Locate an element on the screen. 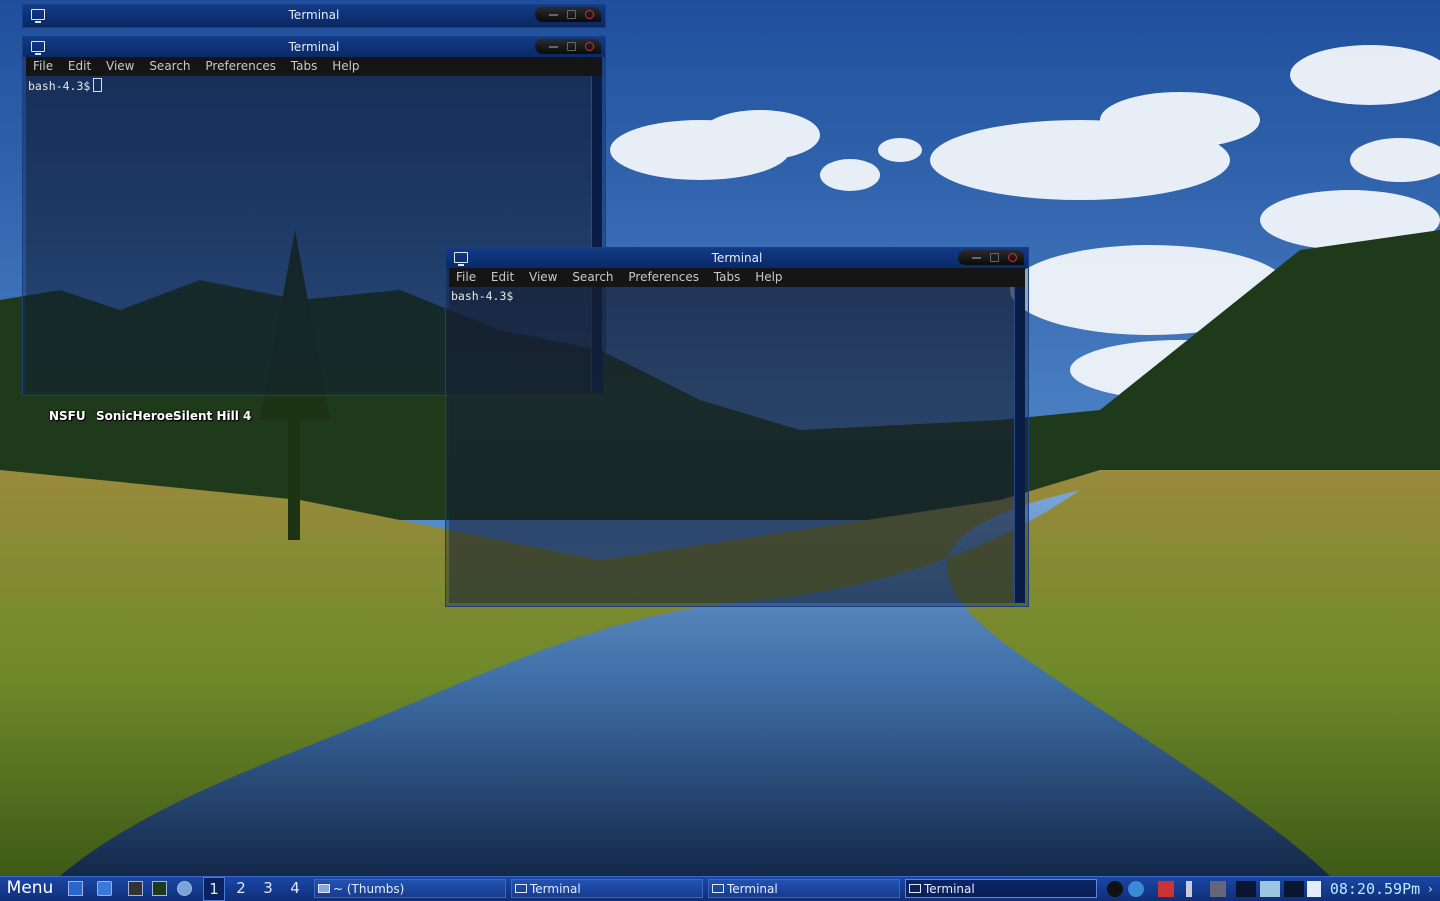  workspace-1: 1 is located at coordinates (214, 889).